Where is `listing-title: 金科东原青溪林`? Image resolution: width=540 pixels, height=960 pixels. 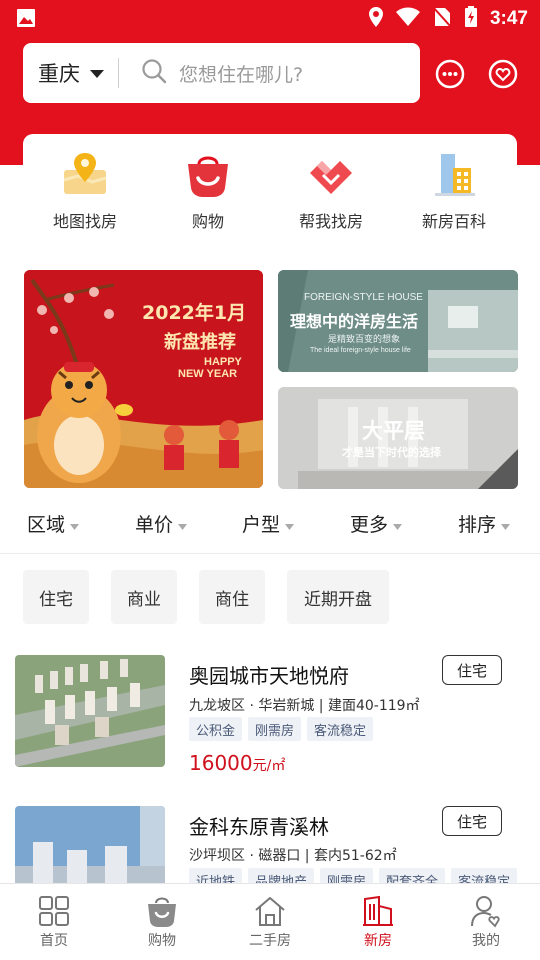 listing-title: 金科东原青溪林 is located at coordinates (259, 827).